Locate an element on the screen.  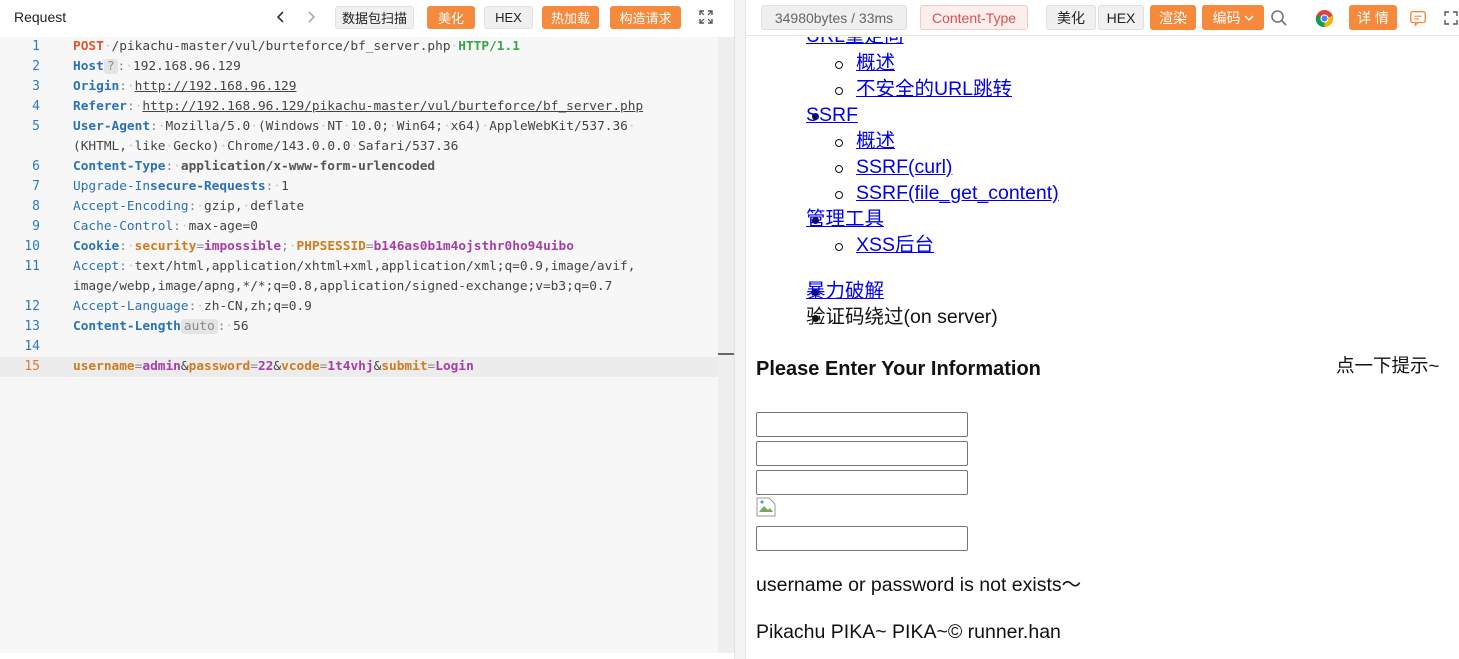
code-token: x64) is located at coordinates (466, 126).